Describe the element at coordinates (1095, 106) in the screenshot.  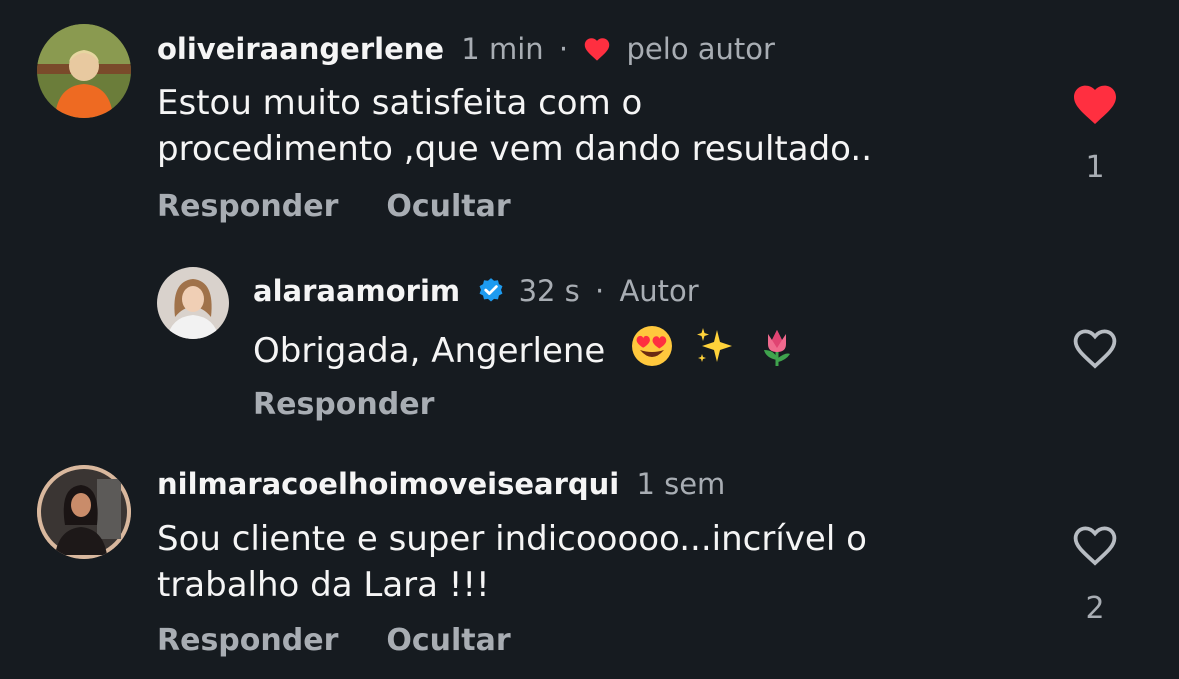
I see `heart-filled-icon` at that location.